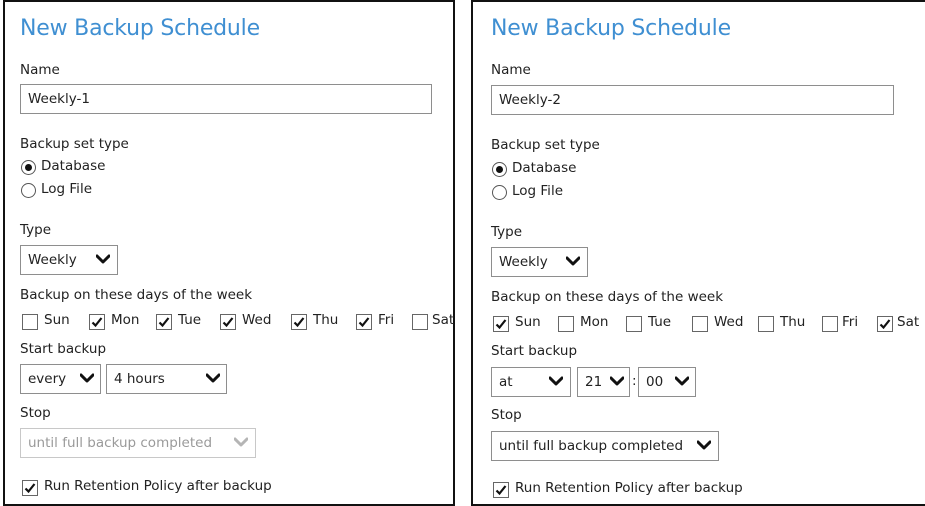 The height and width of the screenshot is (506, 925). Describe the element at coordinates (655, 382) in the screenshot. I see `start-minute-value: 00` at that location.